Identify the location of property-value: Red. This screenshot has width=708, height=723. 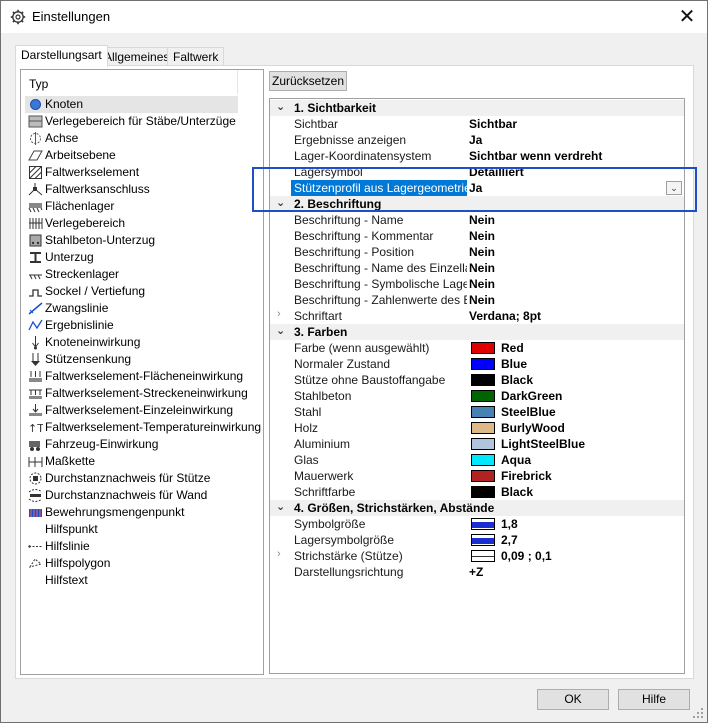
(576, 348).